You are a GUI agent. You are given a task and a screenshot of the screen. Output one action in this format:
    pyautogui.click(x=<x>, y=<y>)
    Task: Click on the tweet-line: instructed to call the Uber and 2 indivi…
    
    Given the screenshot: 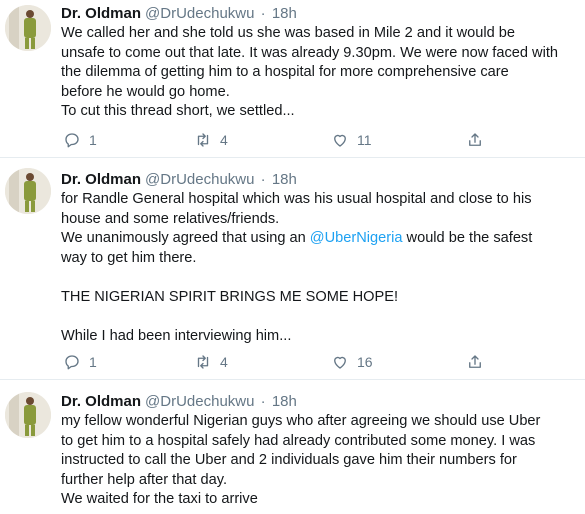 What is the action you would take?
    pyautogui.click(x=289, y=460)
    